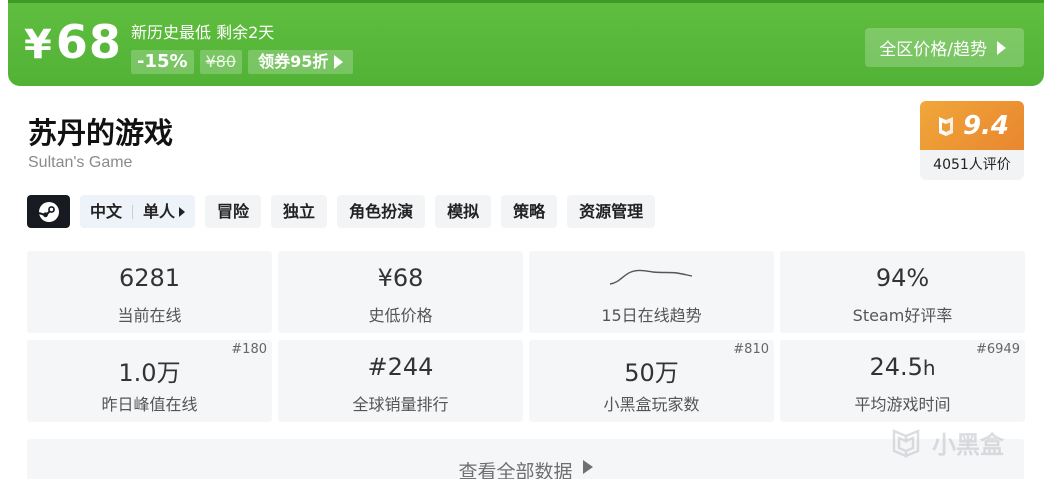 This screenshot has width=1046, height=479. What do you see at coordinates (945, 126) in the screenshot?
I see `heybox-logo-icon` at bounding box center [945, 126].